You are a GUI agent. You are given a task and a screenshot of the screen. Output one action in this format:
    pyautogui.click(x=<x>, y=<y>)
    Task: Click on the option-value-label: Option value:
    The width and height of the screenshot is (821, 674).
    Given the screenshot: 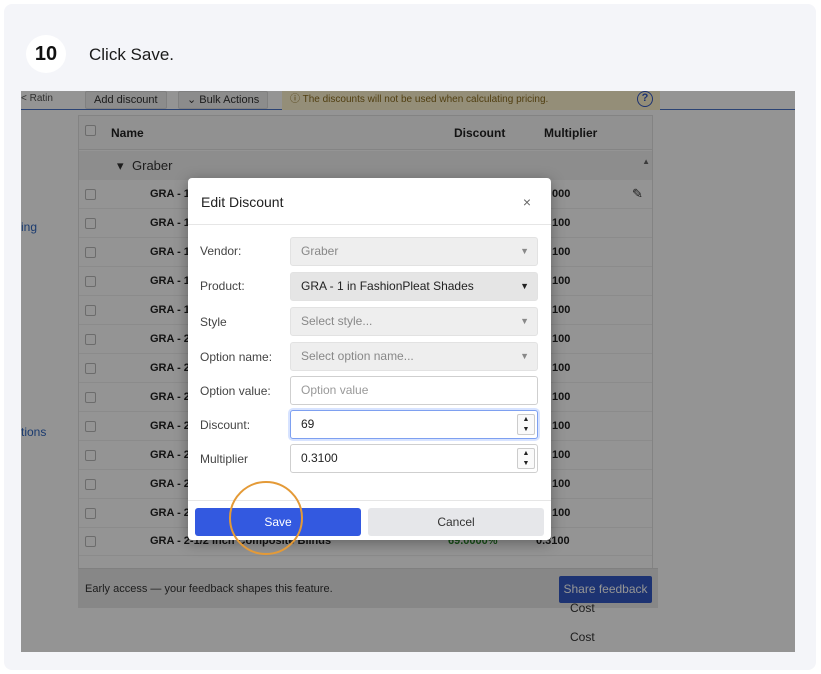 What is the action you would take?
    pyautogui.click(x=235, y=391)
    